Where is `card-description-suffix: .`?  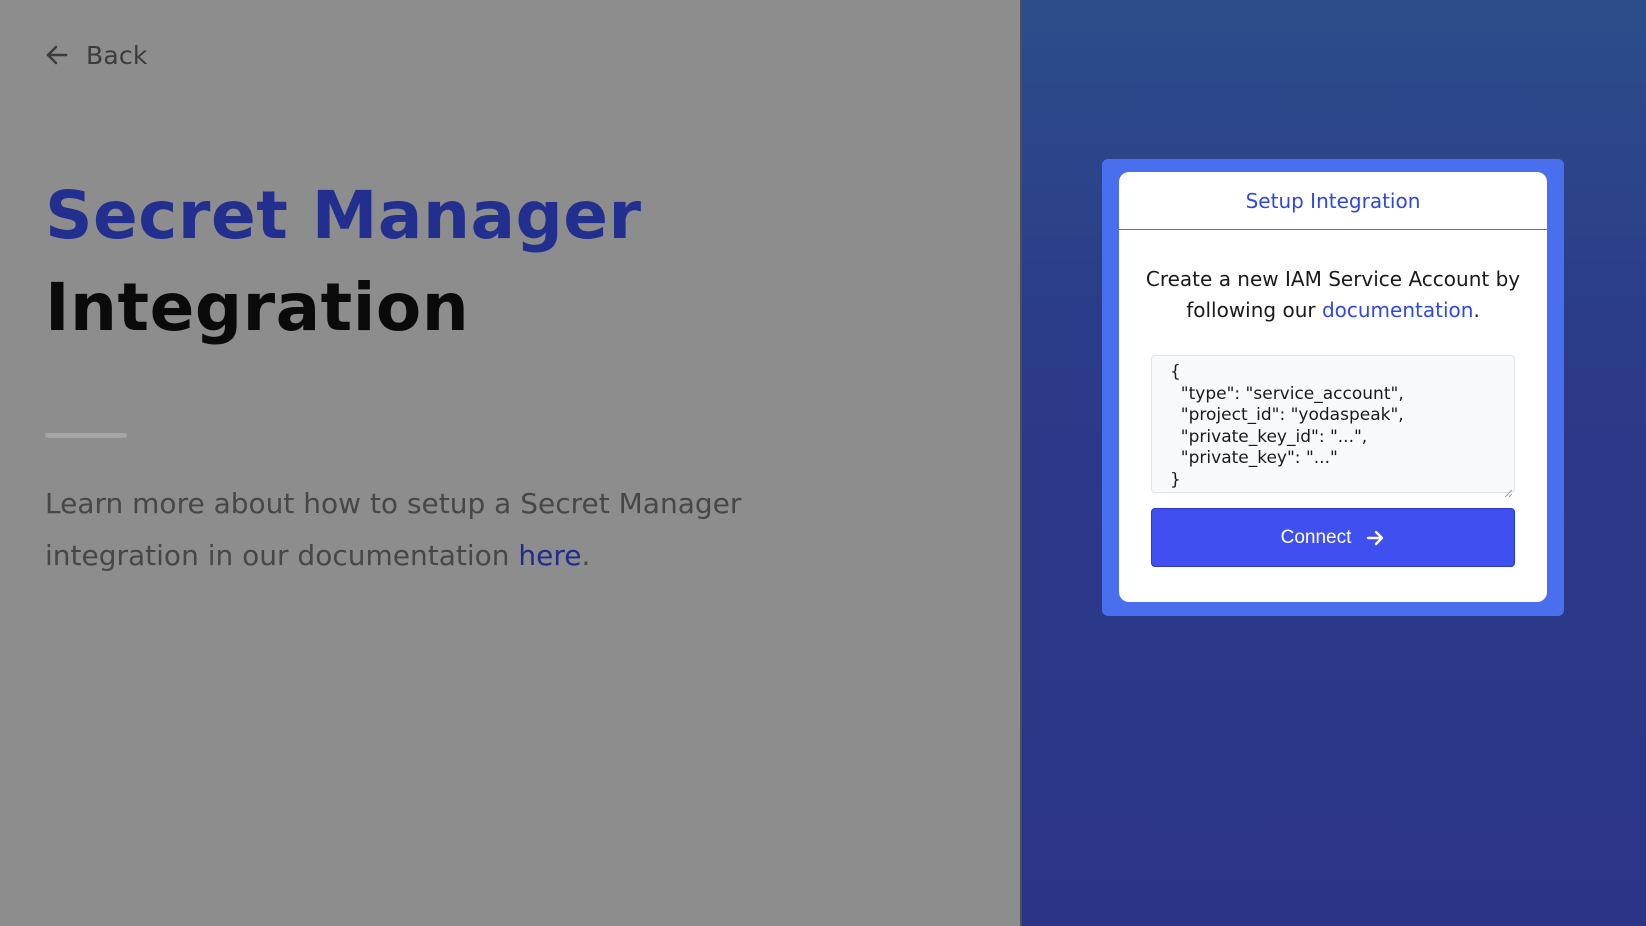
card-description-suffix: . is located at coordinates (1476, 310).